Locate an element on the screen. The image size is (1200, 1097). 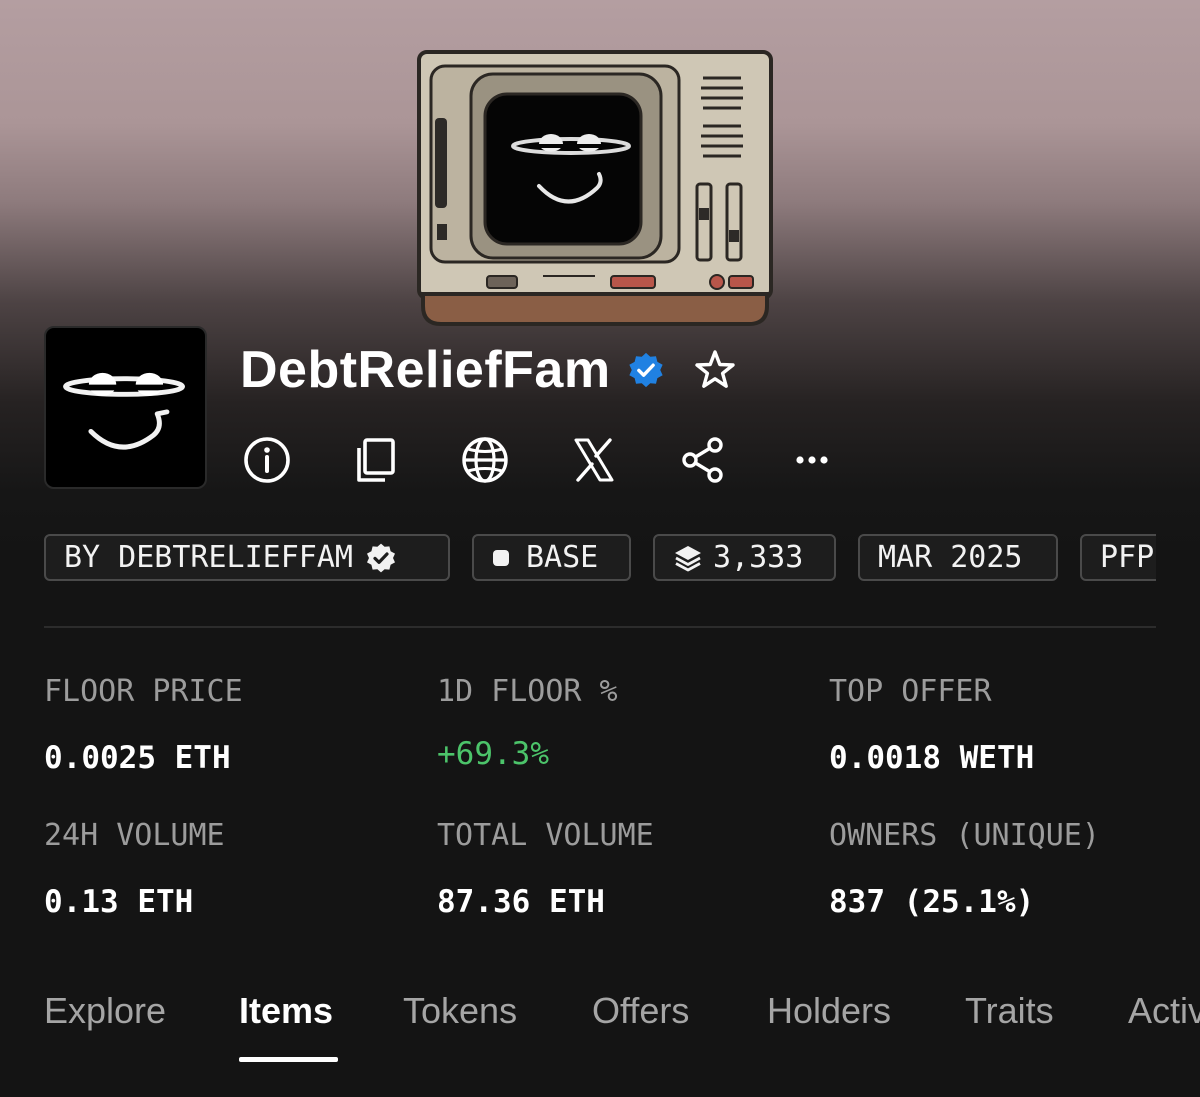
date-pill: MAR 2025 is located at coordinates (958, 557).